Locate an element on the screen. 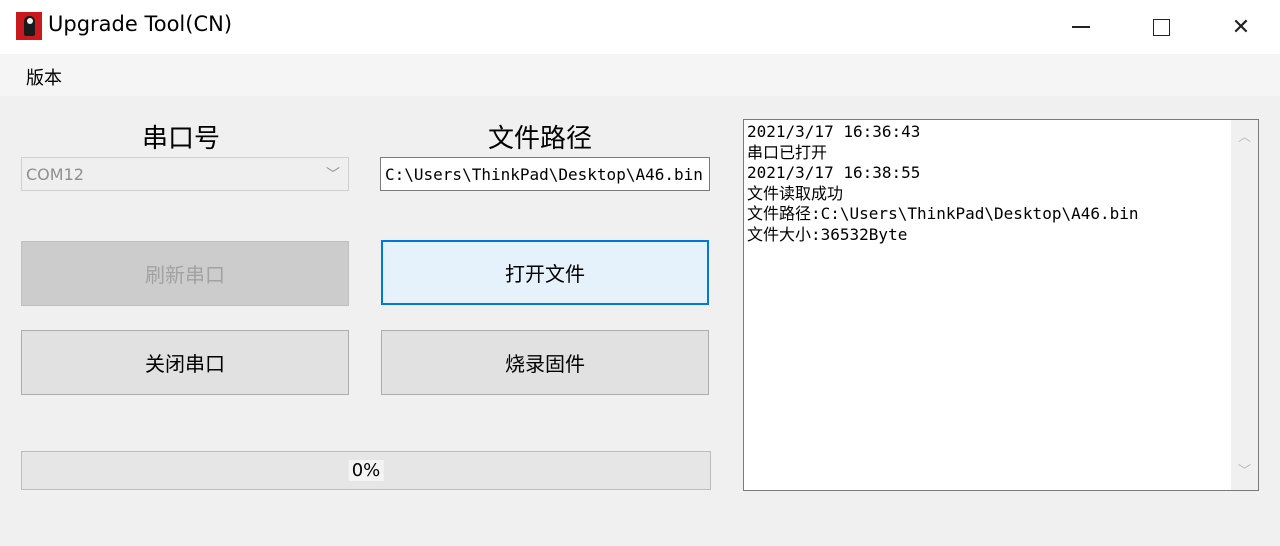 Image resolution: width=1280 pixels, height=546 pixels. flash-firmware-label: 烧录固件 is located at coordinates (545, 364).